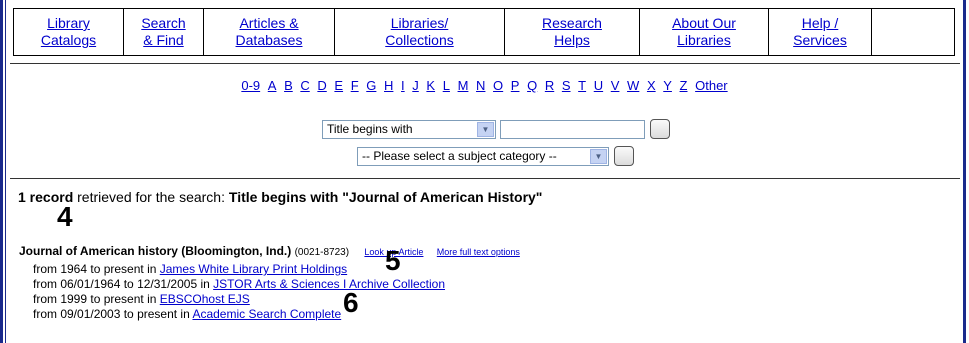 This screenshot has height=343, width=969. What do you see at coordinates (459, 156) in the screenshot?
I see `subject-category-selected: -- Please select a subject category --` at bounding box center [459, 156].